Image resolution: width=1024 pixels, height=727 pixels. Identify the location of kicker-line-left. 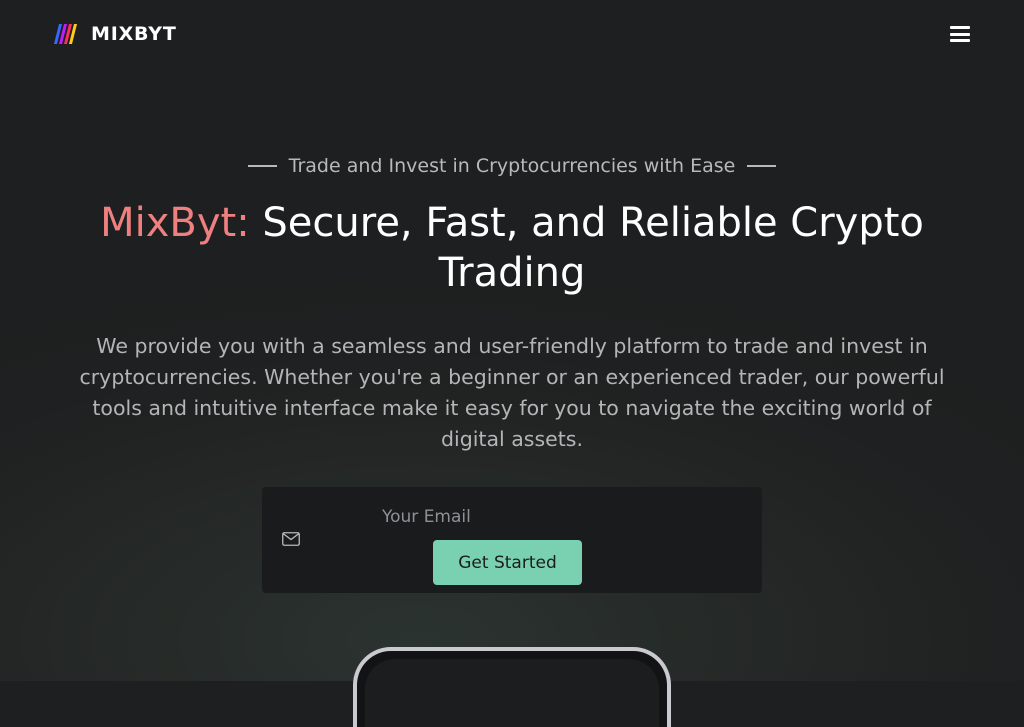
(262, 166).